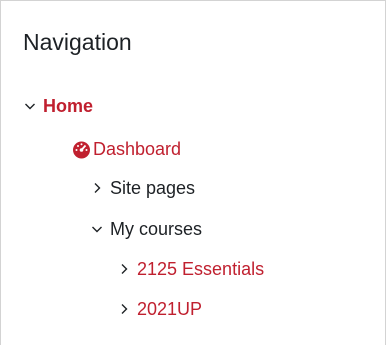  I want to click on nav-item-my-courses-label: My courses, so click(156, 229).